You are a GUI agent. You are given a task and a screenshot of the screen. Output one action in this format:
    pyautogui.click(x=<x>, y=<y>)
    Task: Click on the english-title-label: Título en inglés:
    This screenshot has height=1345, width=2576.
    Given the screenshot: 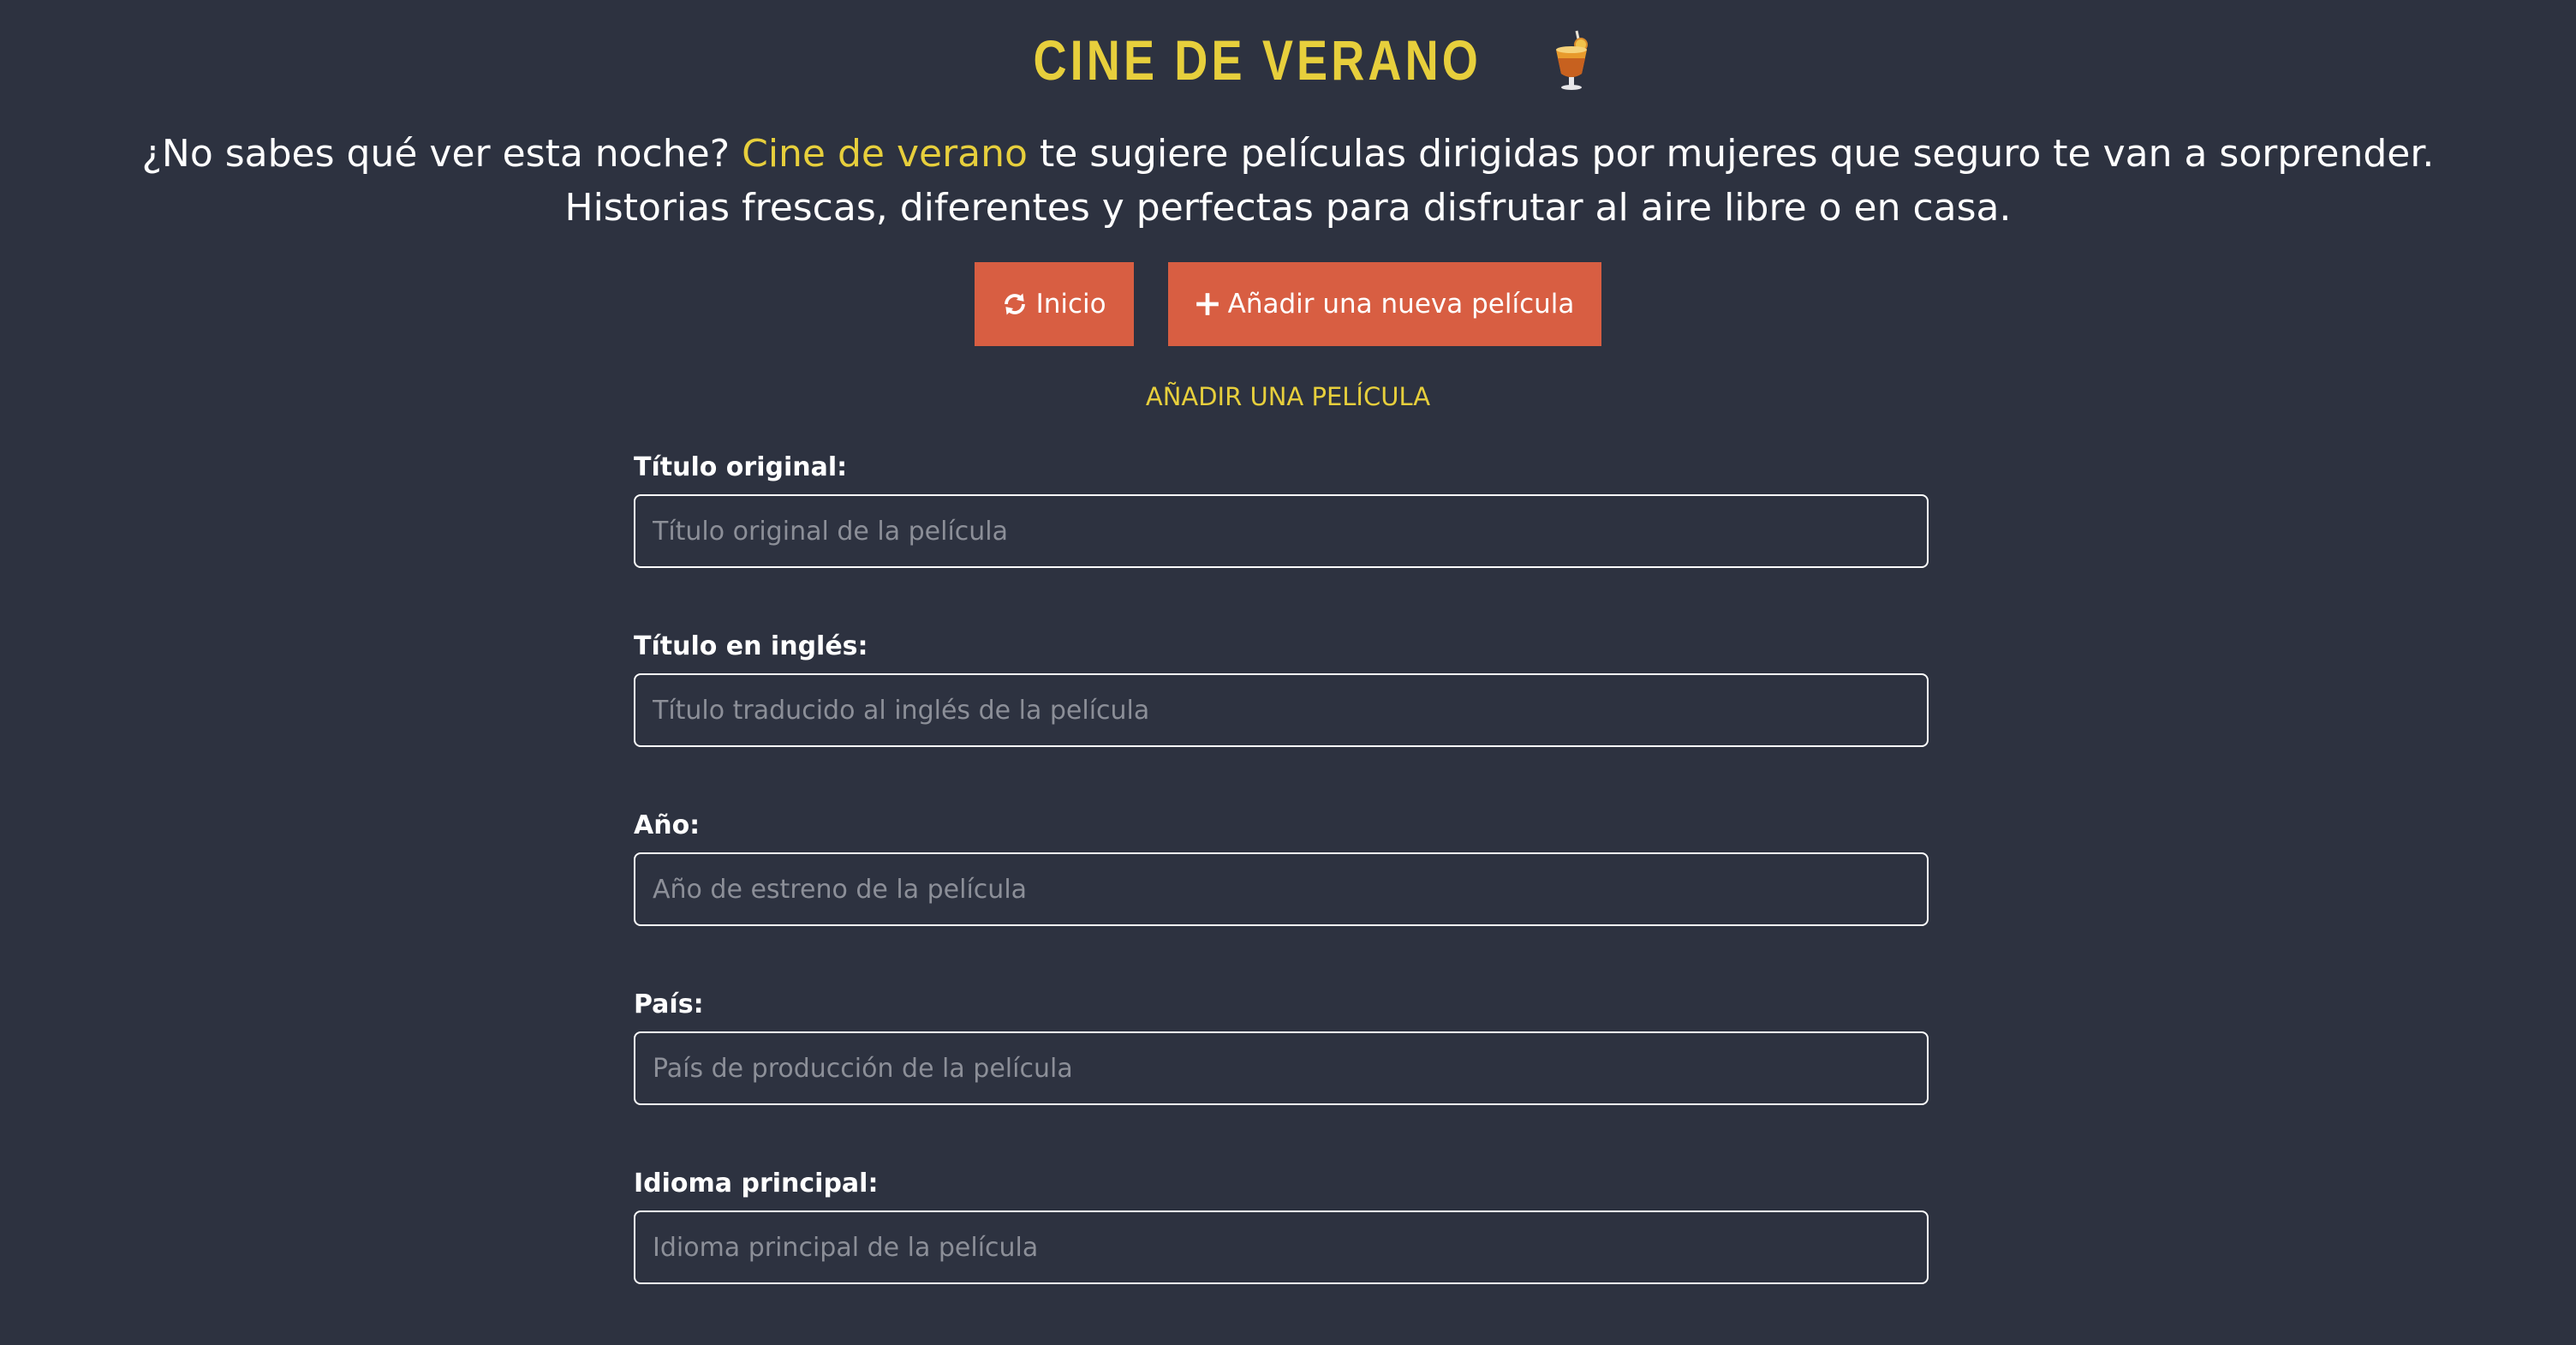 What is the action you would take?
    pyautogui.click(x=751, y=646)
    